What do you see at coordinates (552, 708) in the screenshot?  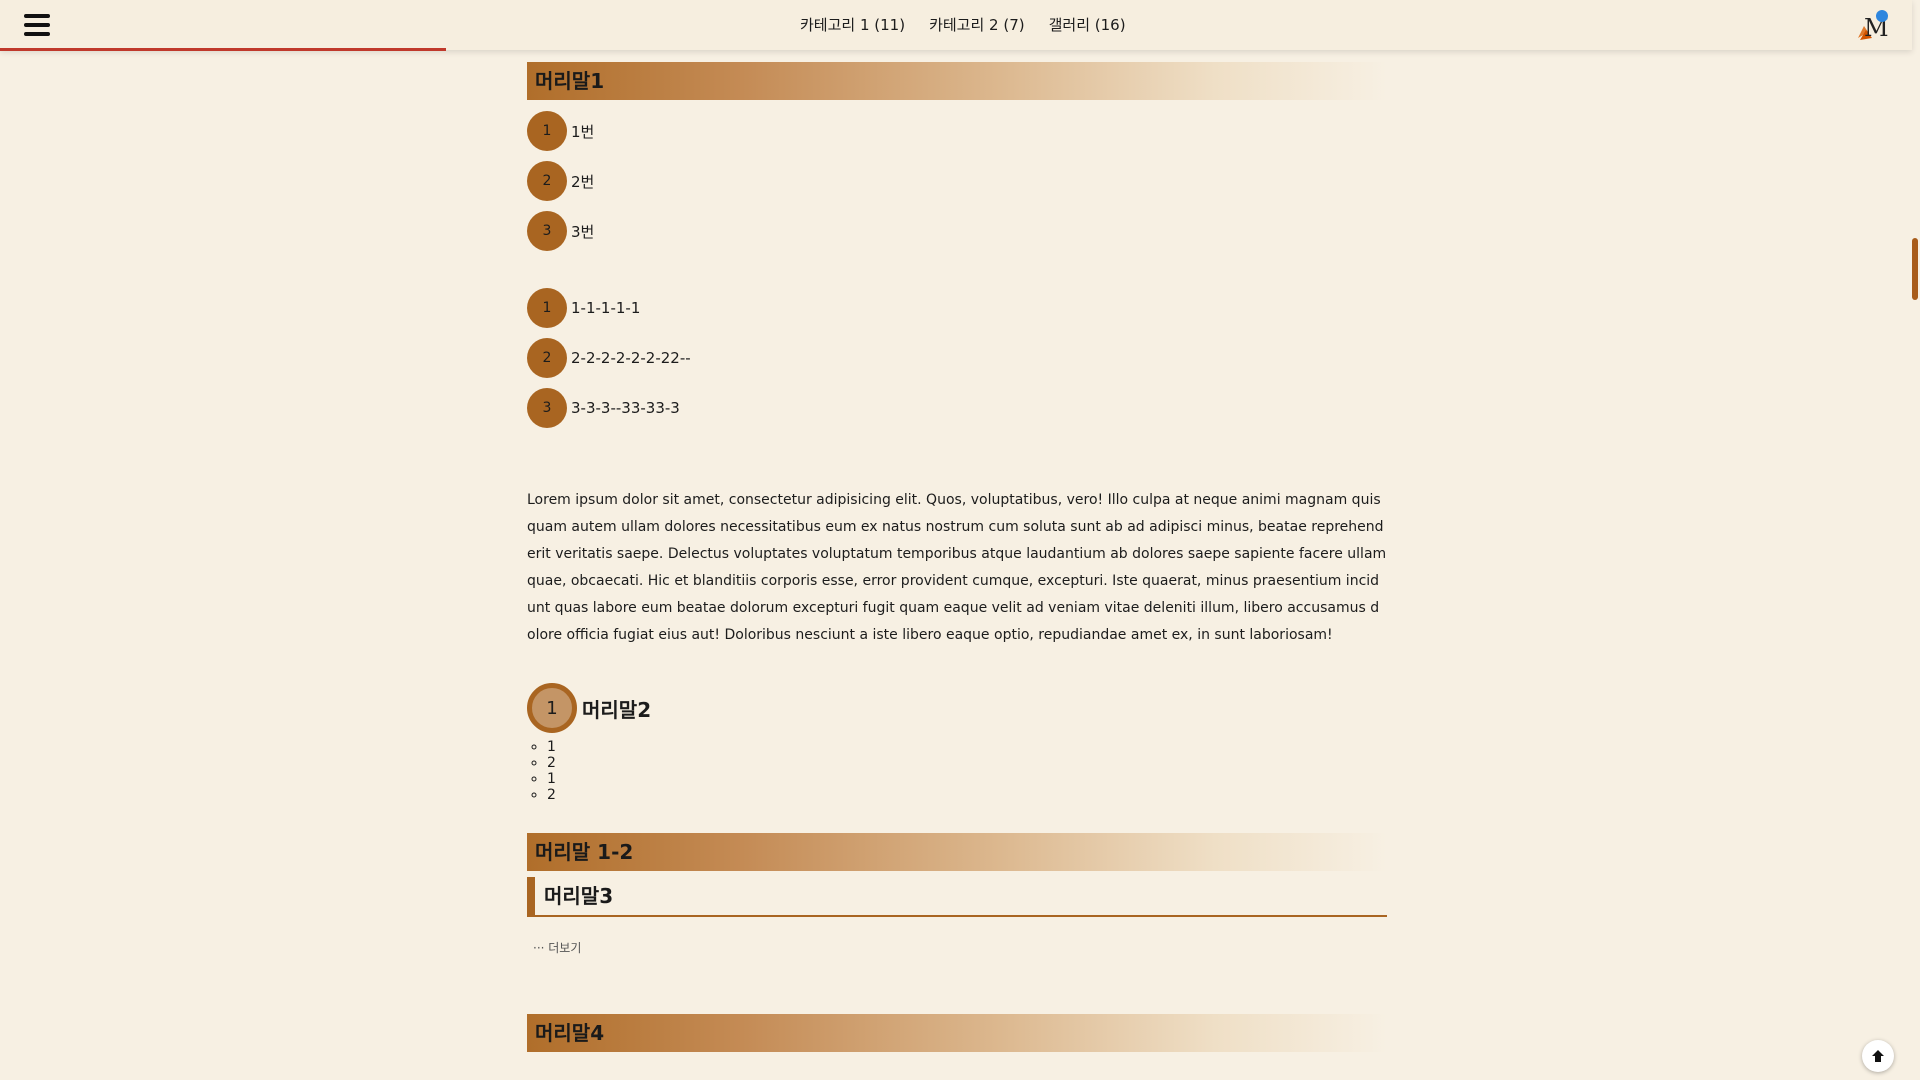 I see `heading-number-badge: 1` at bounding box center [552, 708].